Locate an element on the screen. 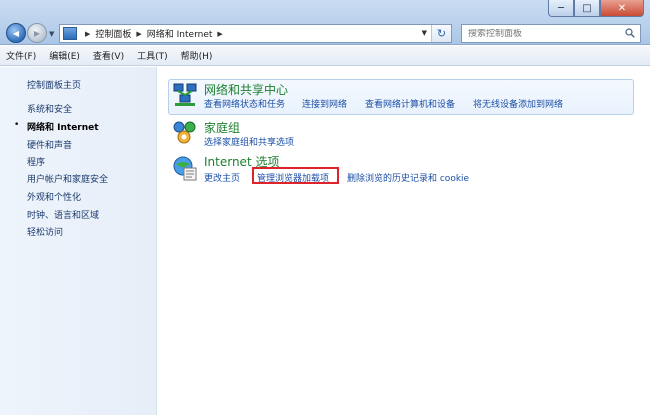 The image size is (650, 415). menu-view: 查看(V) is located at coordinates (108, 55).